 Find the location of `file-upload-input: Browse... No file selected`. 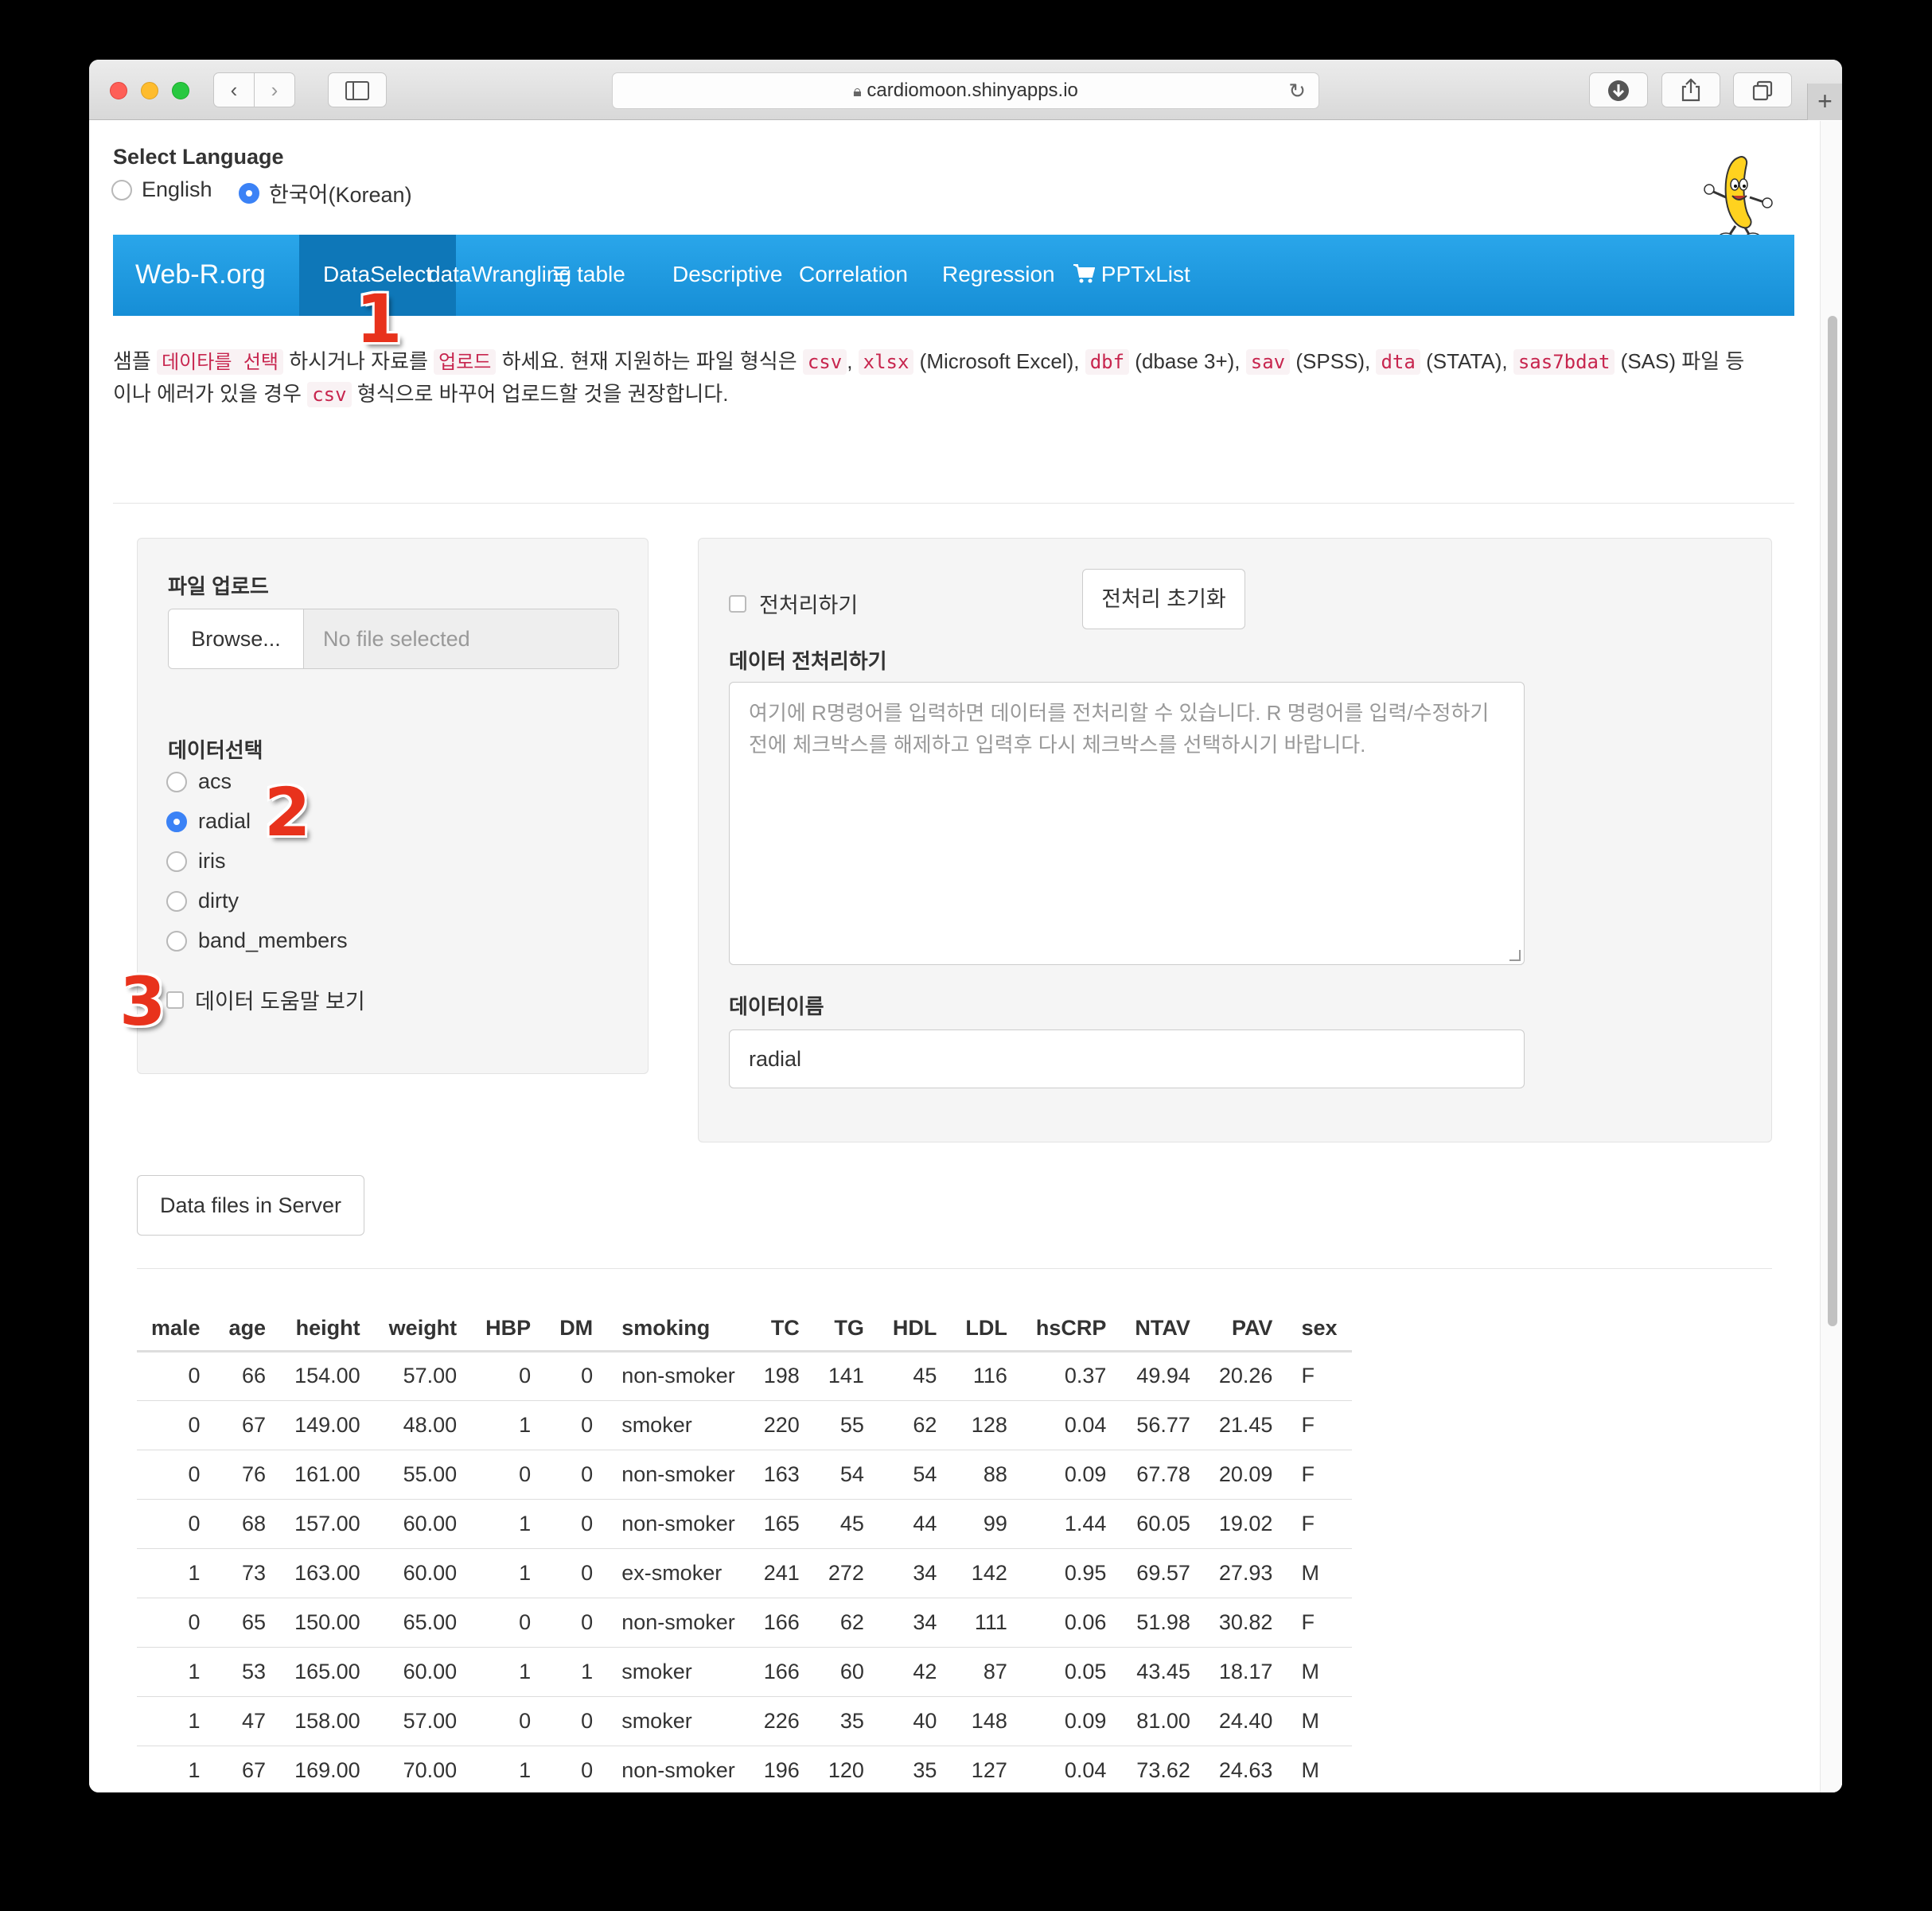

file-upload-input: Browse... No file selected is located at coordinates (393, 639).